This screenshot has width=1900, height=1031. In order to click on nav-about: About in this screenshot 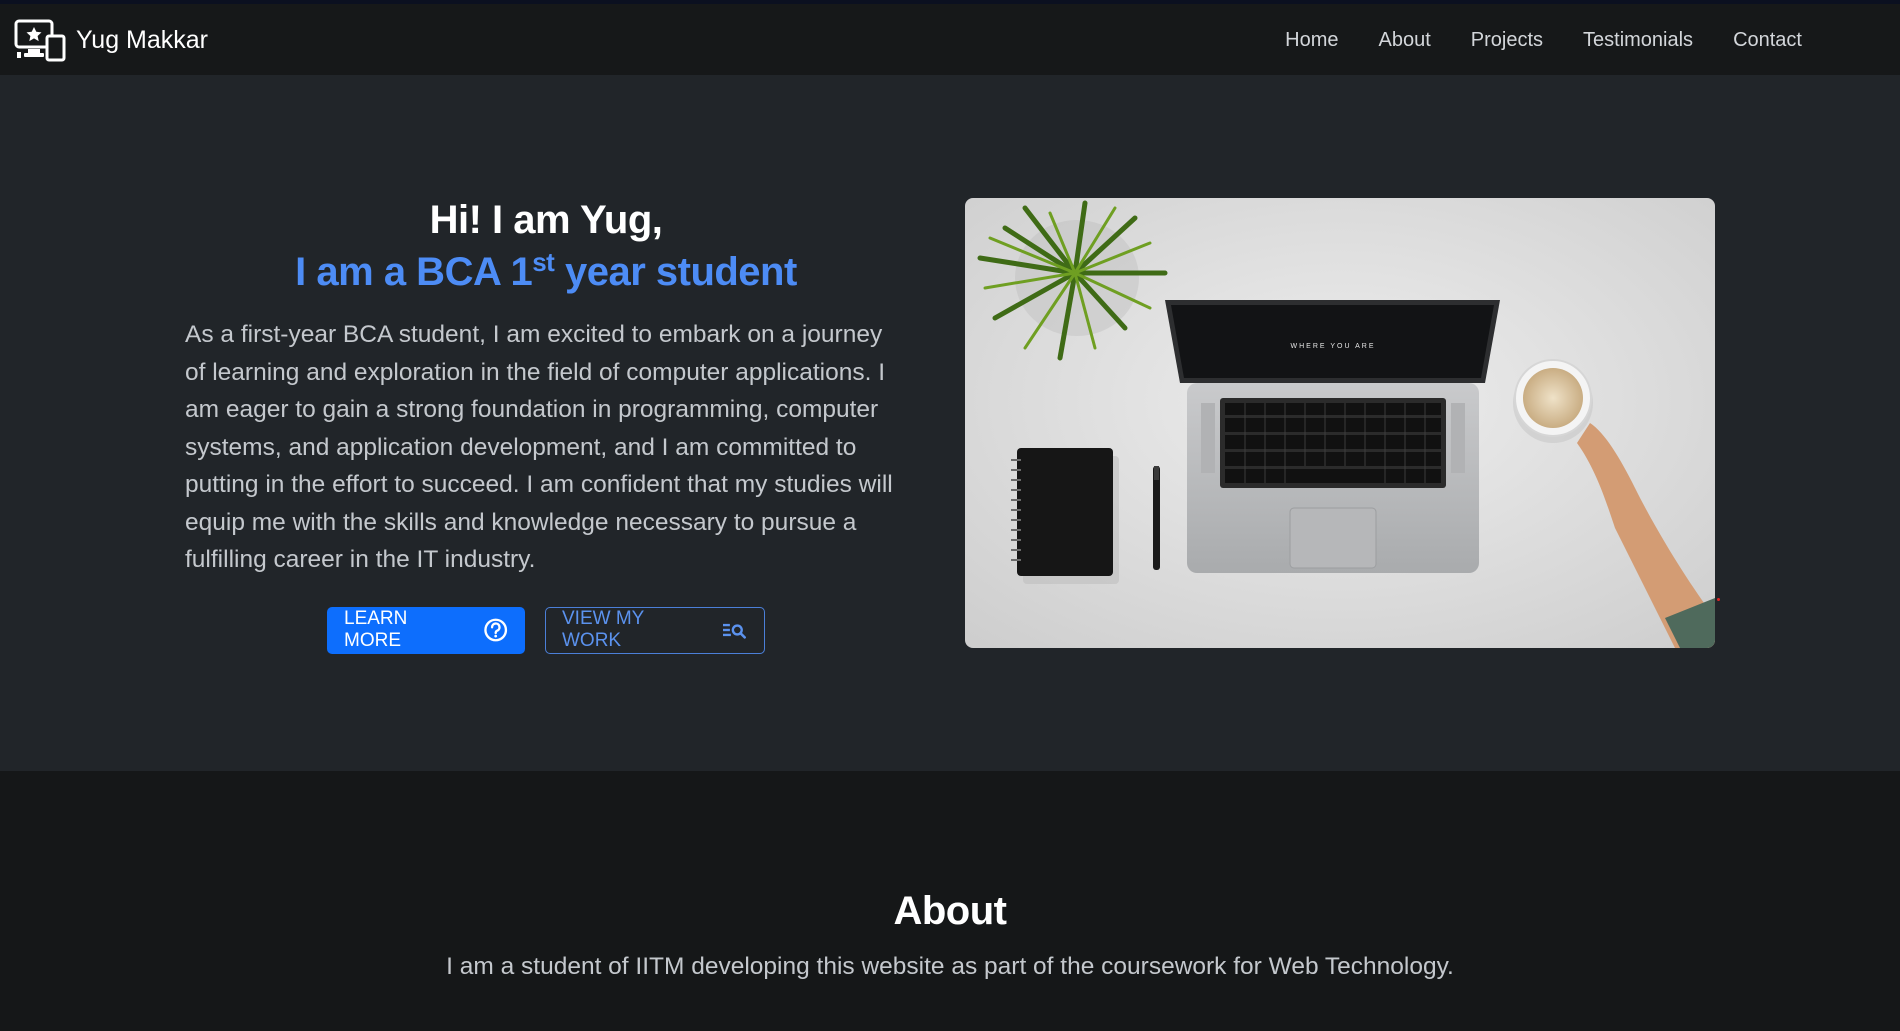, I will do `click(1405, 40)`.